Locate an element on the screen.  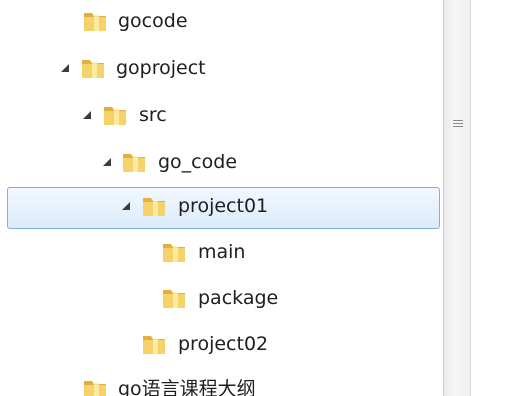
splitter-grip-icon is located at coordinates (458, 126).